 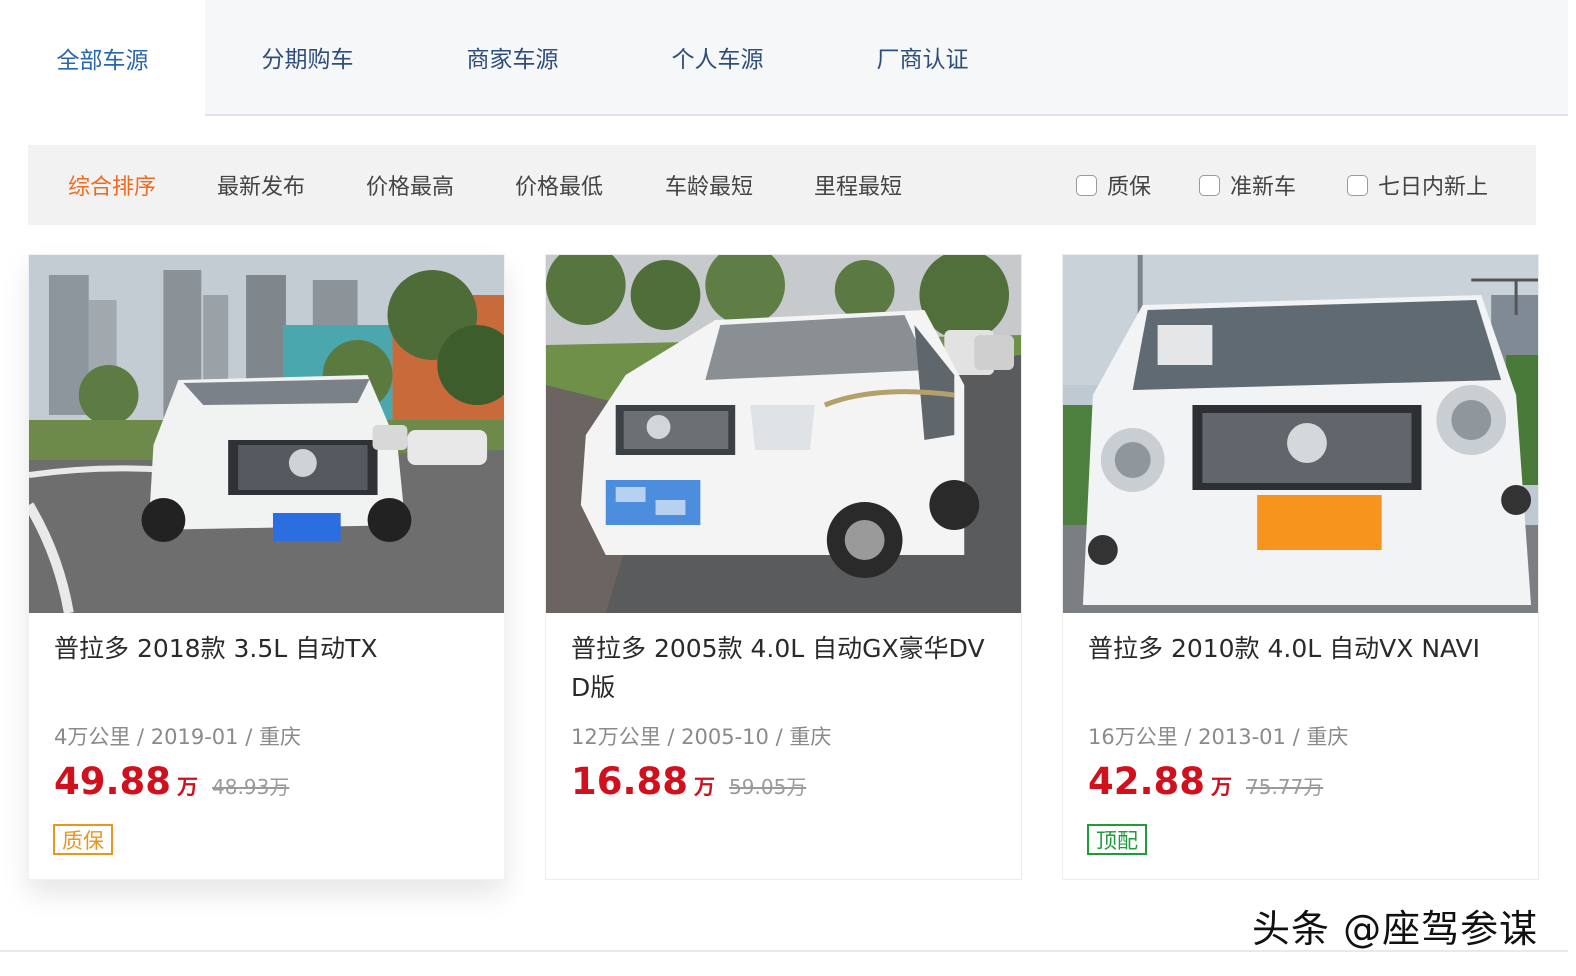 I want to click on filter-label: 质保, so click(x=1129, y=187).